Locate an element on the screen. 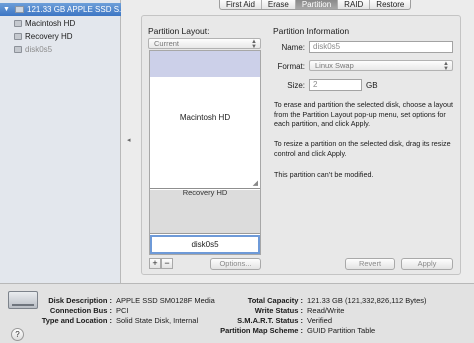  tab-restore: Restore is located at coordinates (390, 4).